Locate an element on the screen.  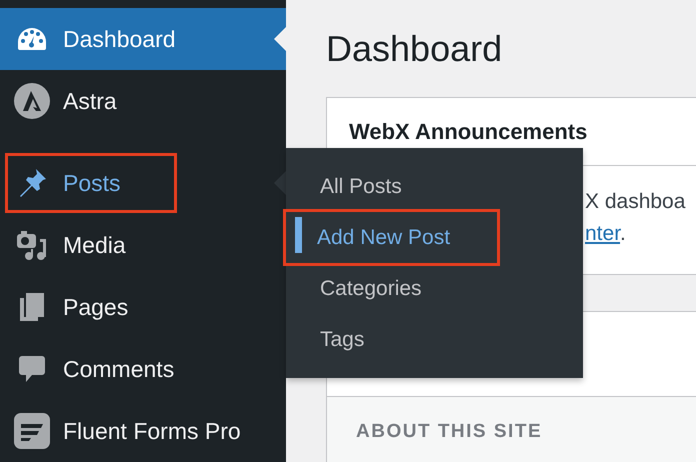
menu-item: Media is located at coordinates (143, 245).